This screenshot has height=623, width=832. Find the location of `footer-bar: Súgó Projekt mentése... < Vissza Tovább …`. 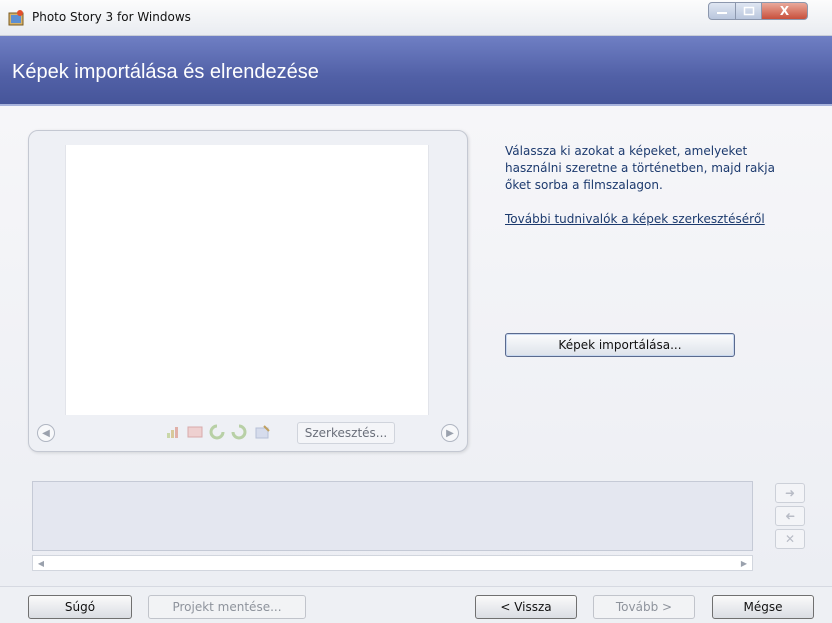

footer-bar: Súgó Projekt mentése... < Vissza Tovább … is located at coordinates (416, 604).